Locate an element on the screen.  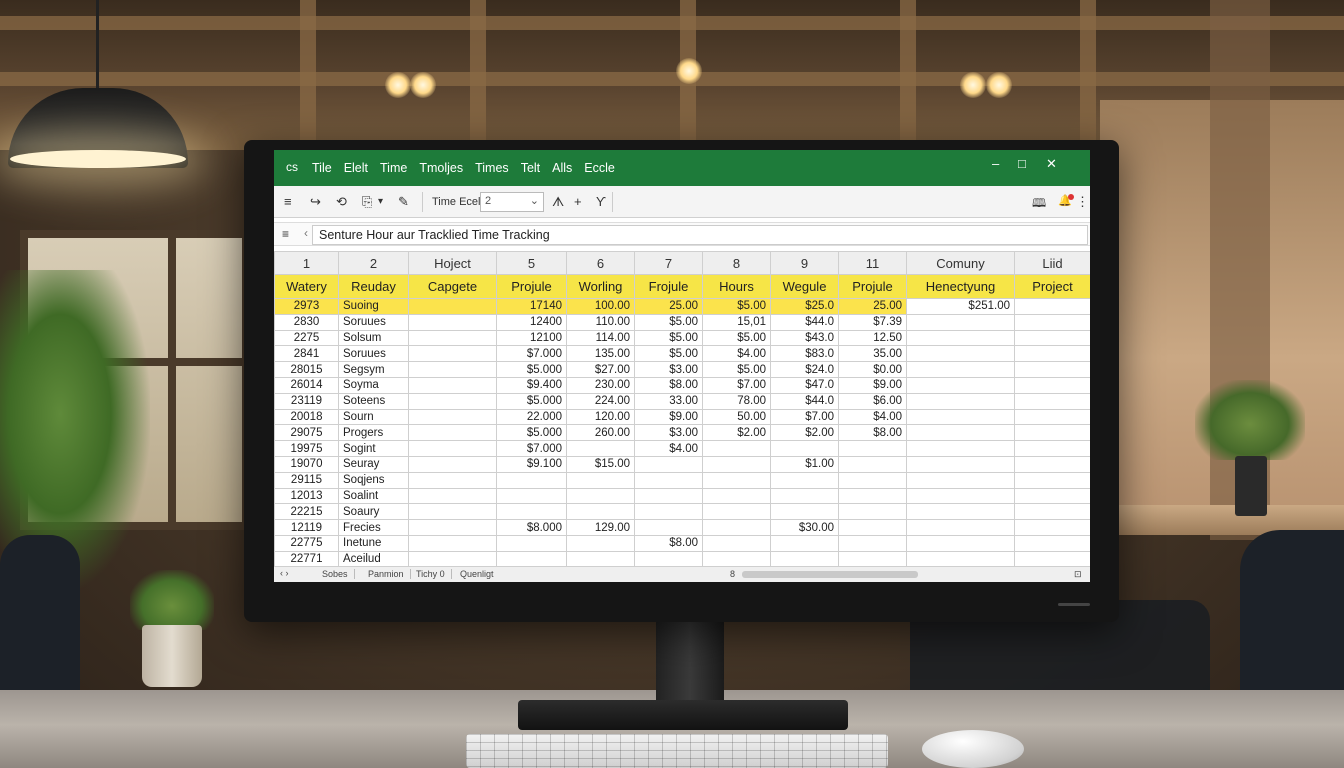
table-cell: 12013 is located at coordinates (306, 496).